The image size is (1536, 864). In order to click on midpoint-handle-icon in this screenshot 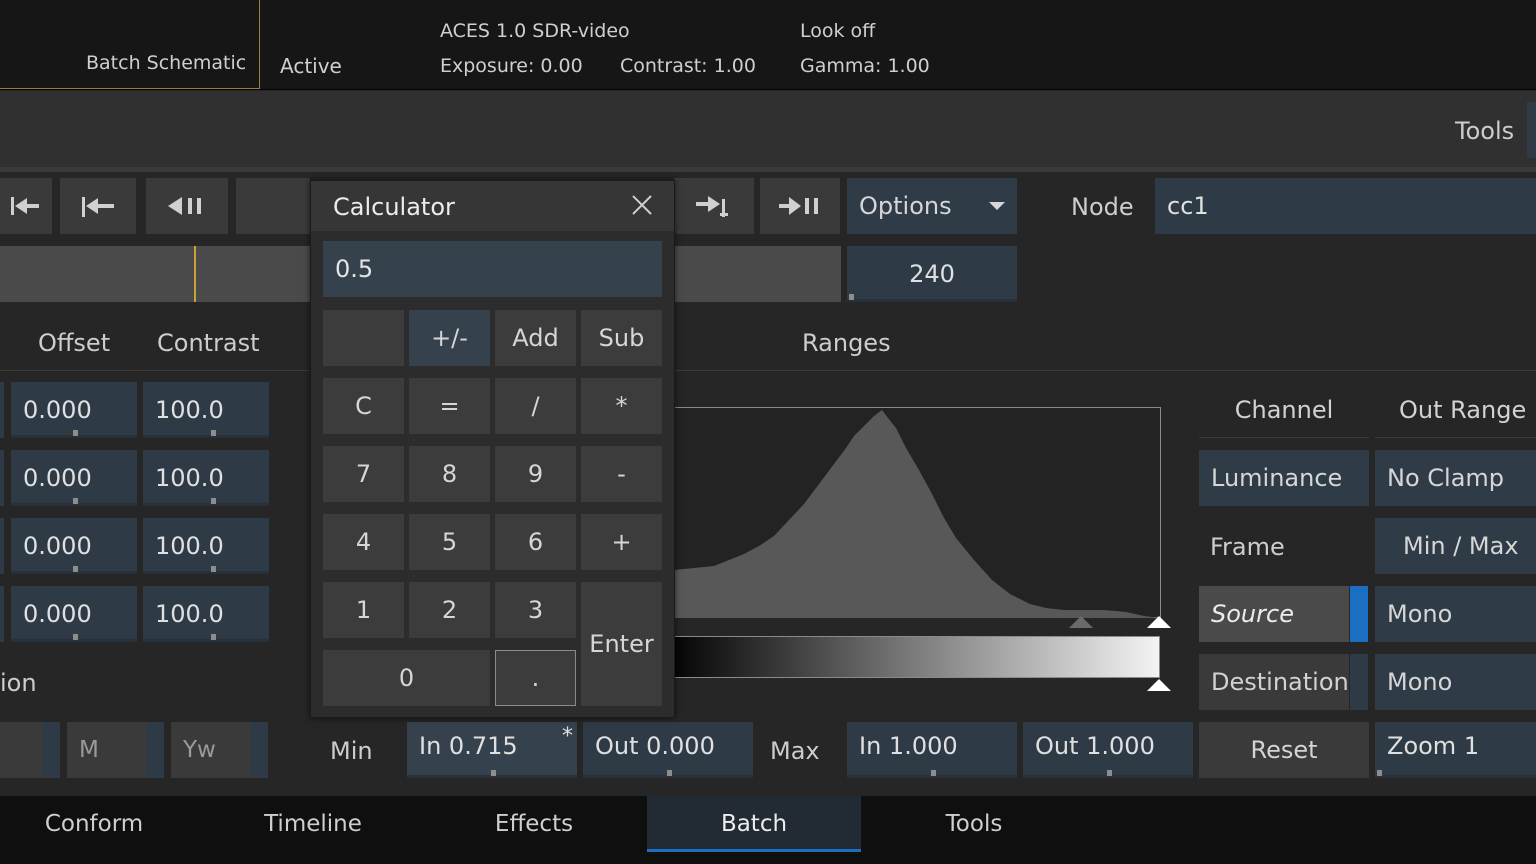, I will do `click(1081, 622)`.